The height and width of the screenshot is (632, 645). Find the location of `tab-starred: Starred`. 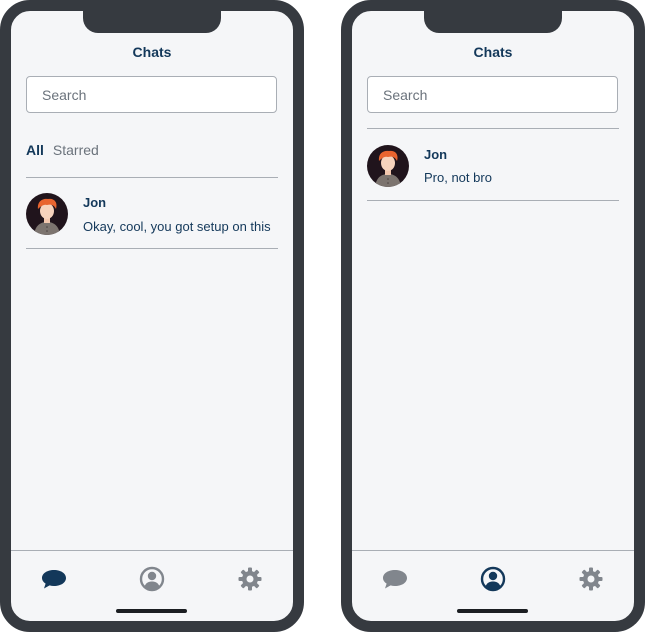

tab-starred: Starred is located at coordinates (76, 150).